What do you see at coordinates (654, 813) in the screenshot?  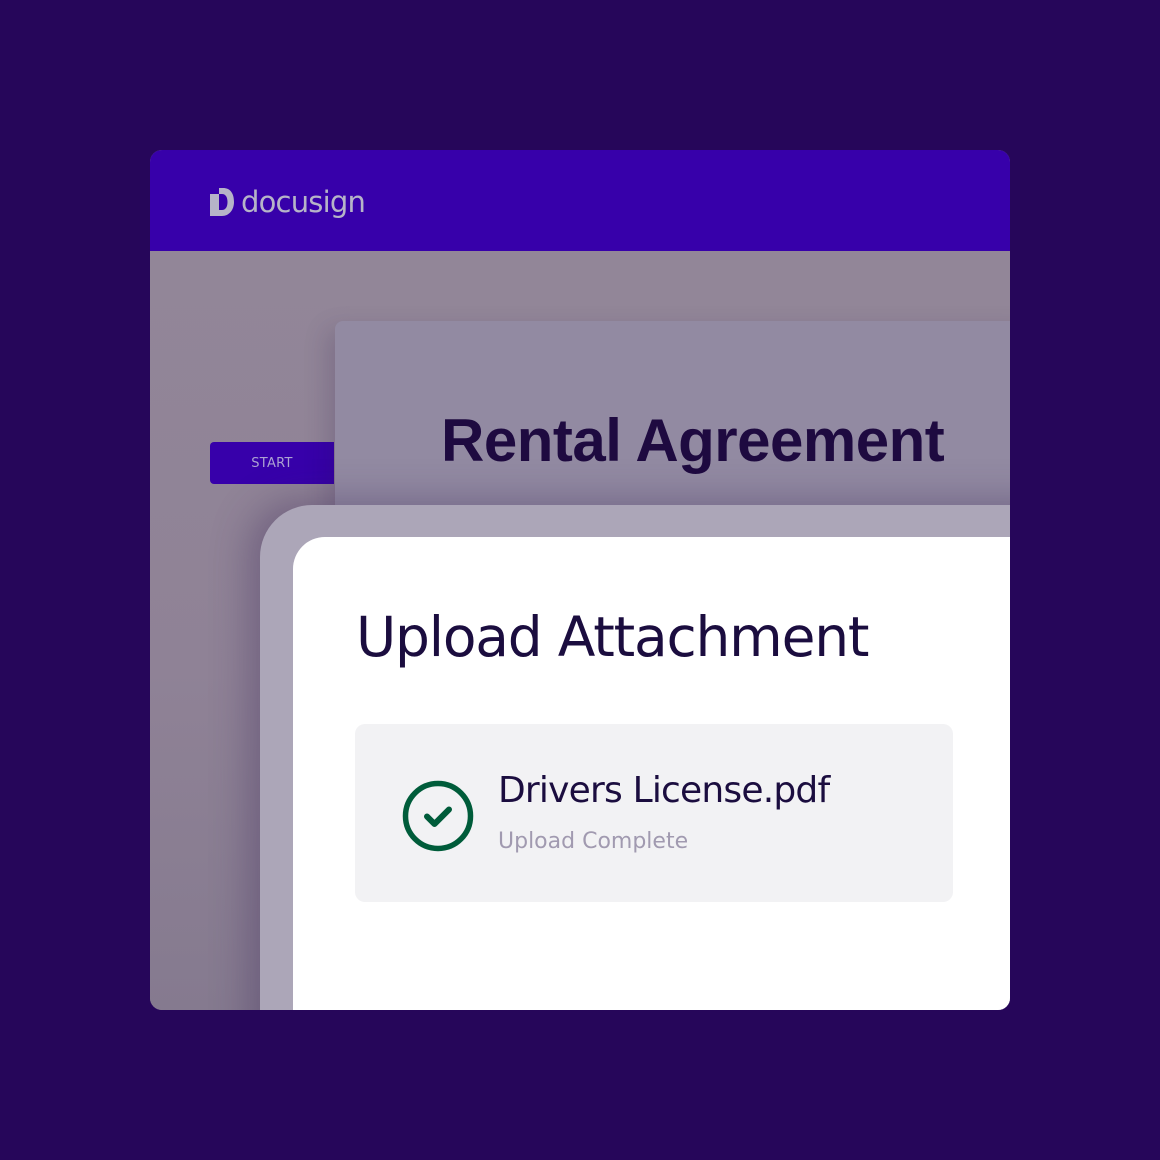 I see `attachment-item: Drivers License.pdf Upload Complete` at bounding box center [654, 813].